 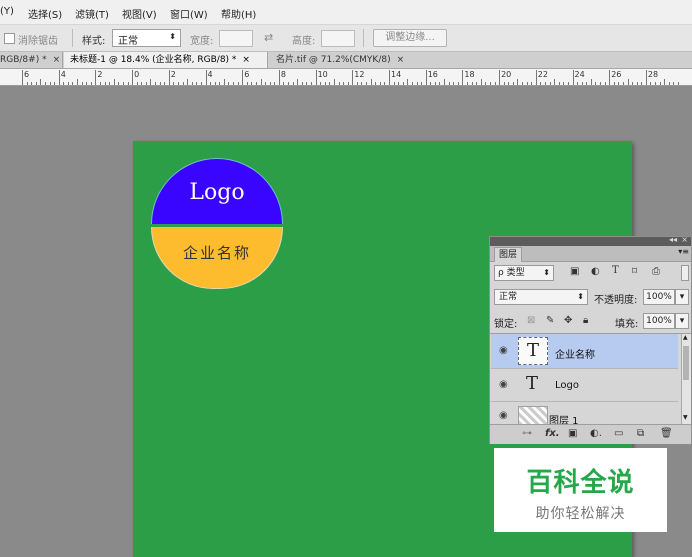 I want to click on layer-row-logo: ◉ T Logo, so click(x=584, y=385).